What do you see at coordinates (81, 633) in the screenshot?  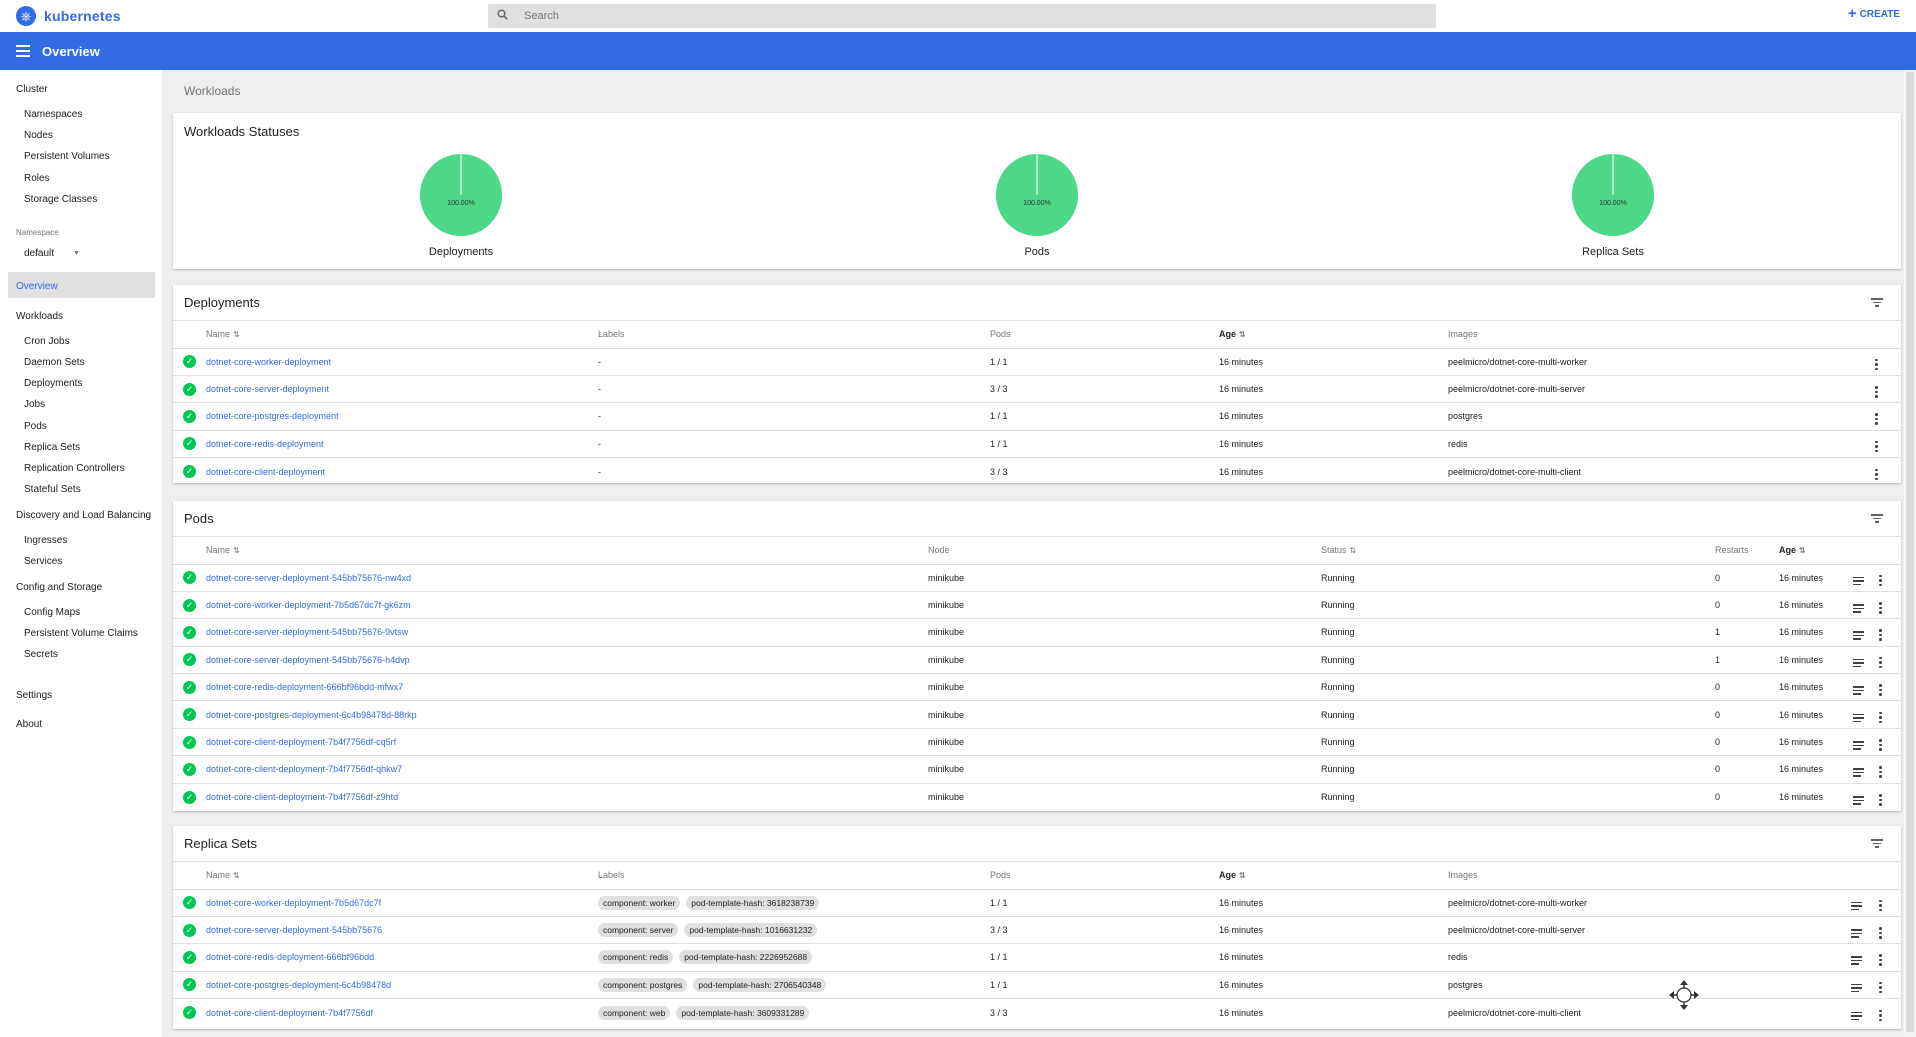 I see `sidebar-item-persistent-volume-claims: Persistent Volume Claims` at bounding box center [81, 633].